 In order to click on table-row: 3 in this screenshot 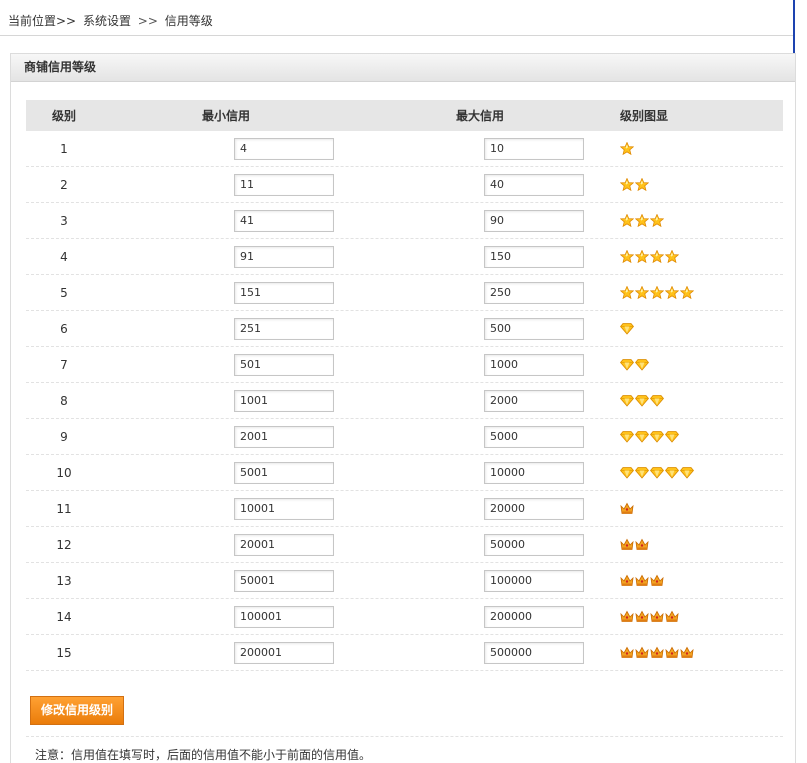, I will do `click(404, 221)`.